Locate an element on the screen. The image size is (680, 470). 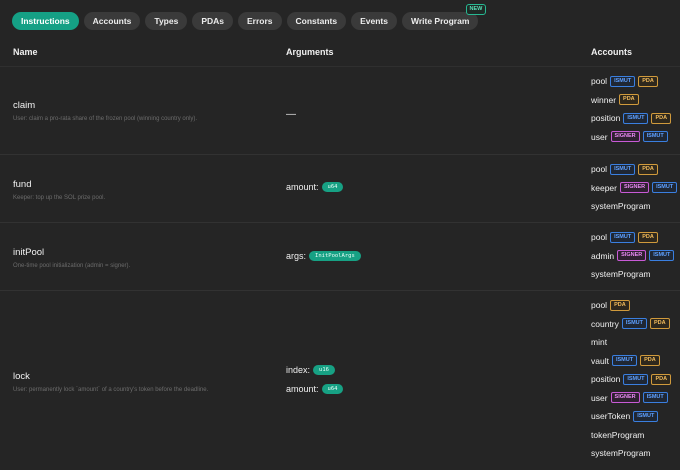
arguments-cell: args: InitPoolArgs is located at coordinates (323, 256).